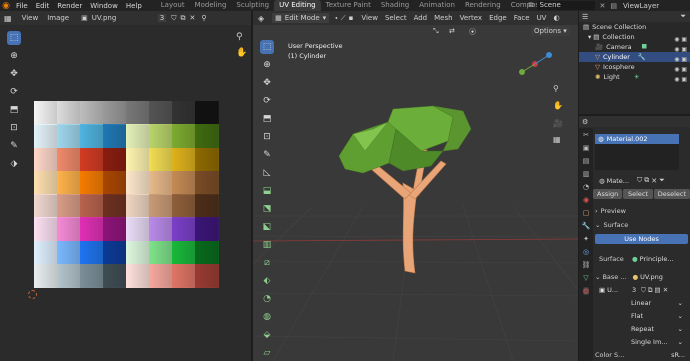 This screenshot has height=361, width=690. Describe the element at coordinates (134, 6) in the screenshot. I see `menu-help: Help` at that location.